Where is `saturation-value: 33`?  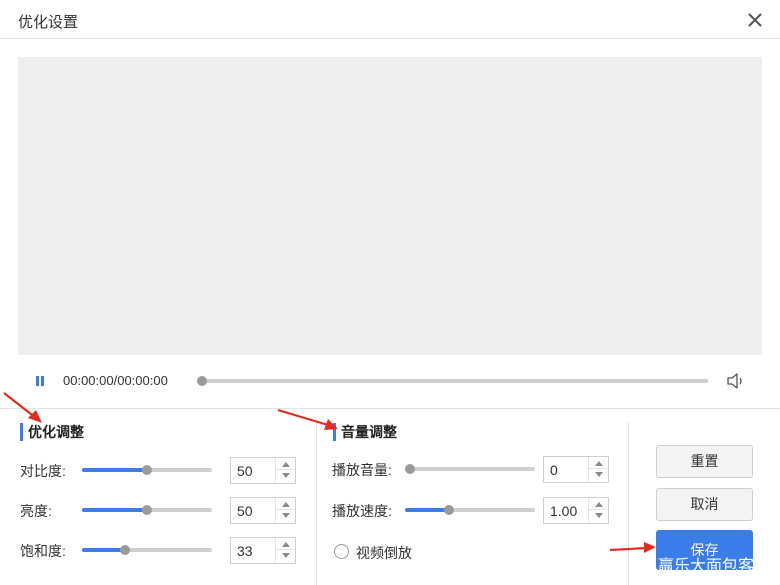 saturation-value: 33 is located at coordinates (245, 551).